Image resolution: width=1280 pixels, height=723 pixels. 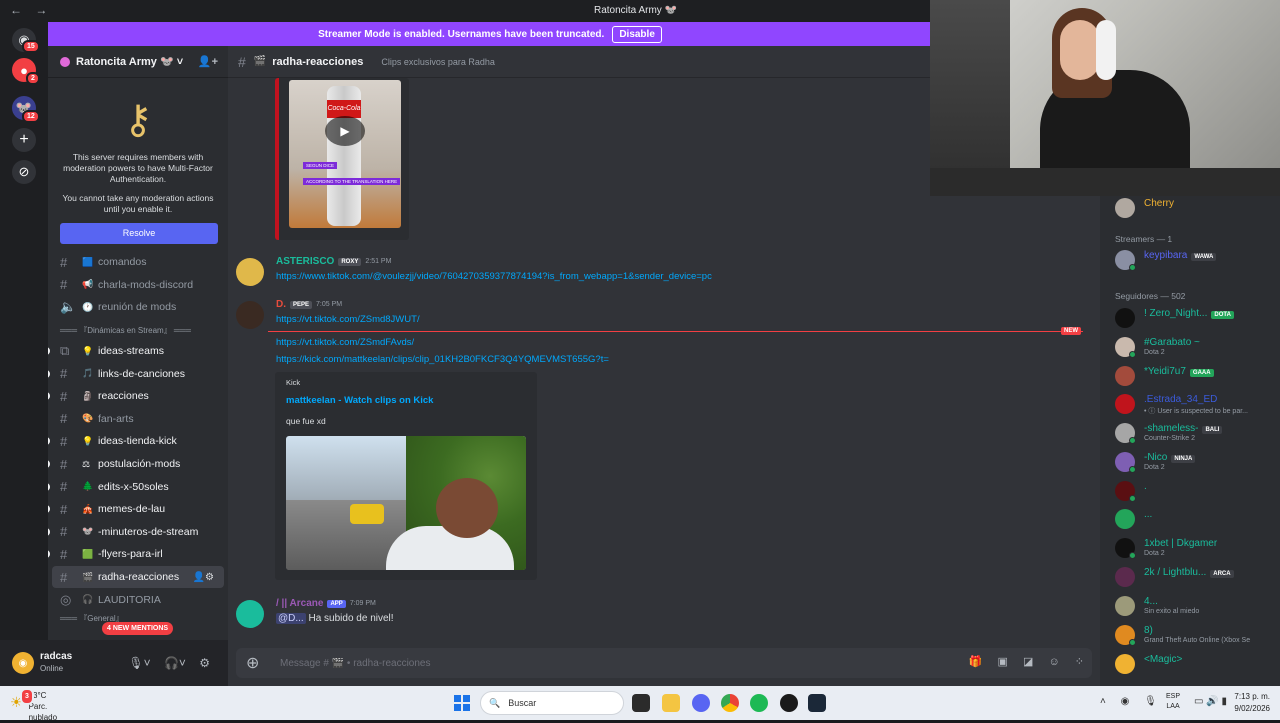 I want to click on category-dinamicas: ═══ 『Dinámicas en Stream』 ═══, so click(x=138, y=329).